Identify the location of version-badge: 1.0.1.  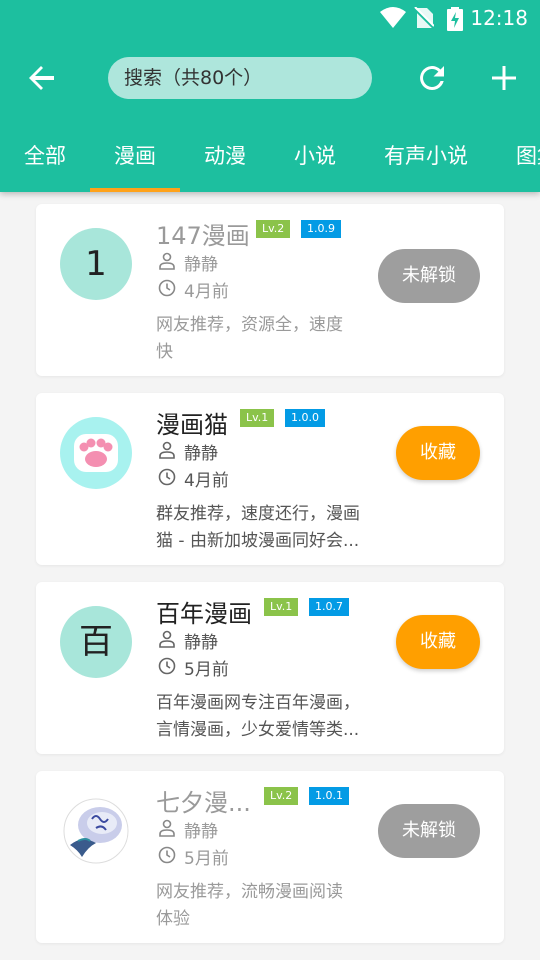
(329, 796).